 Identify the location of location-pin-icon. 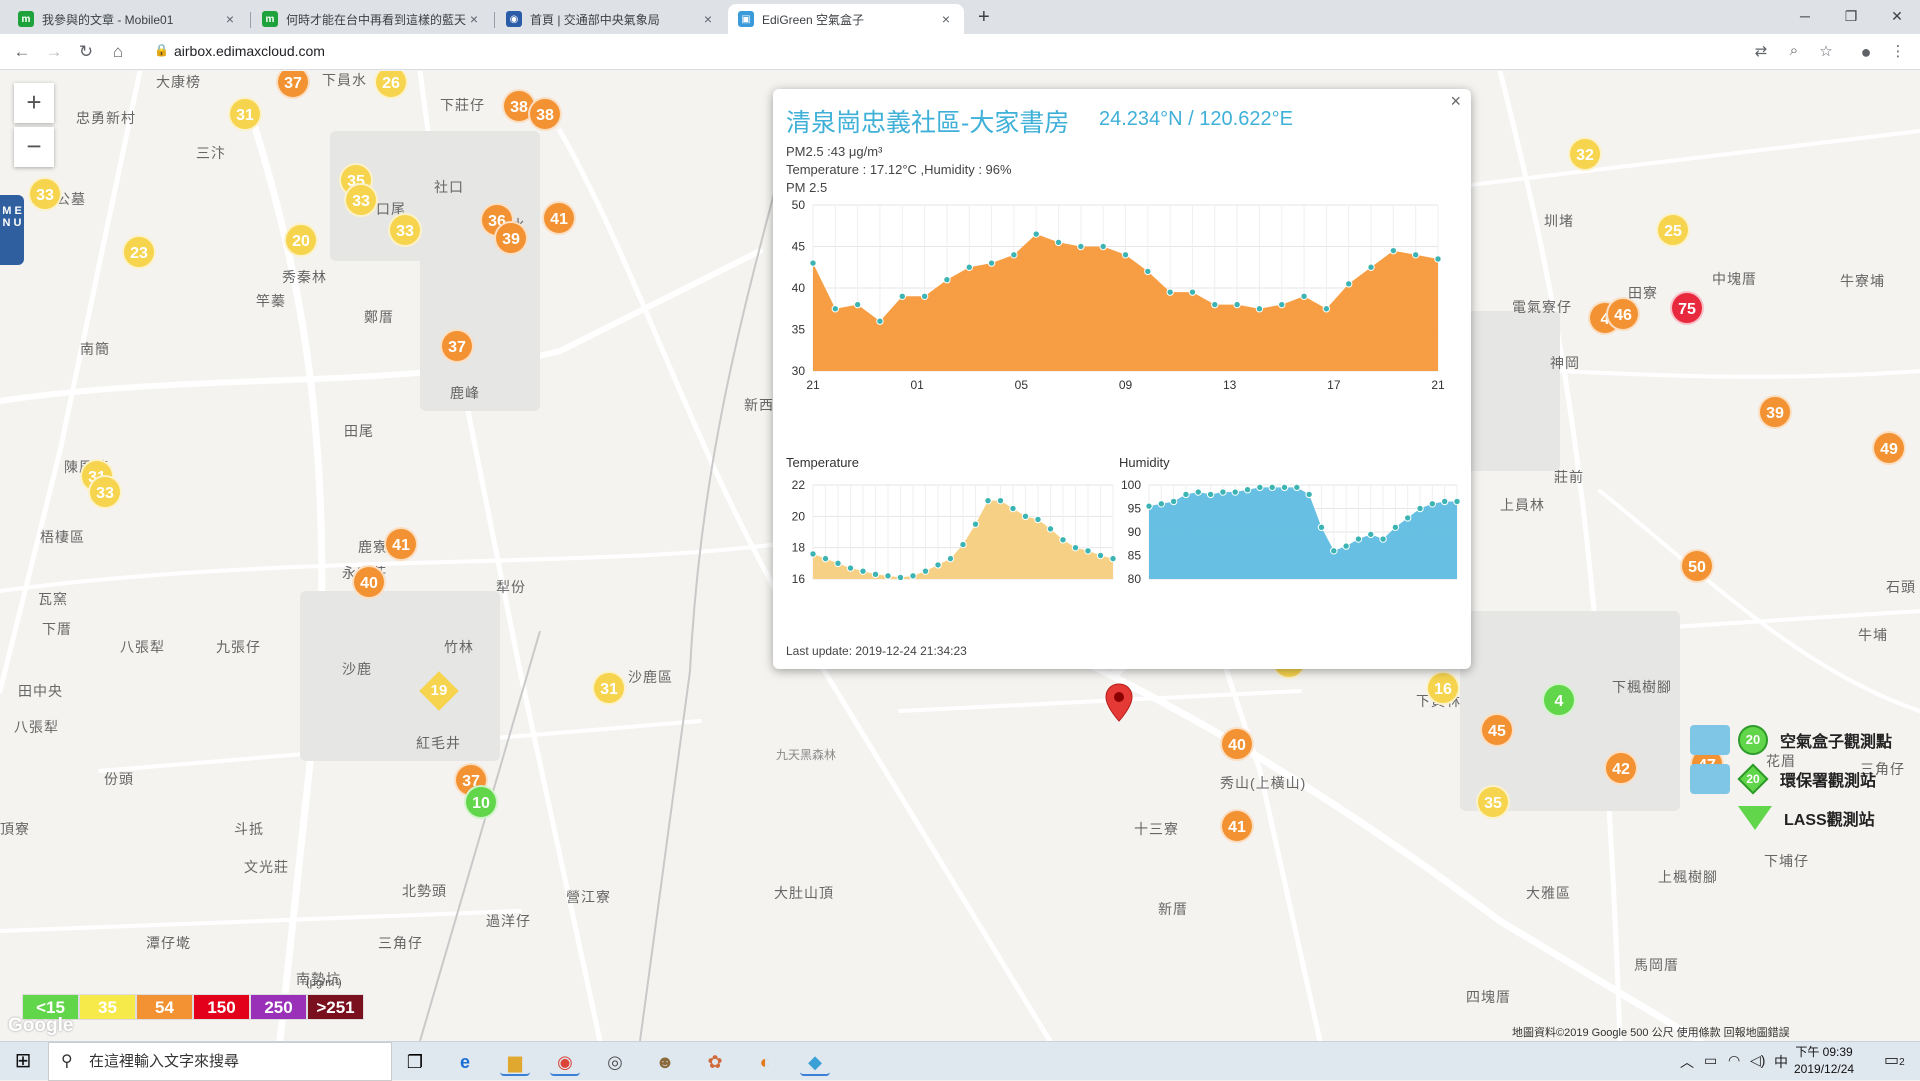
(1119, 703).